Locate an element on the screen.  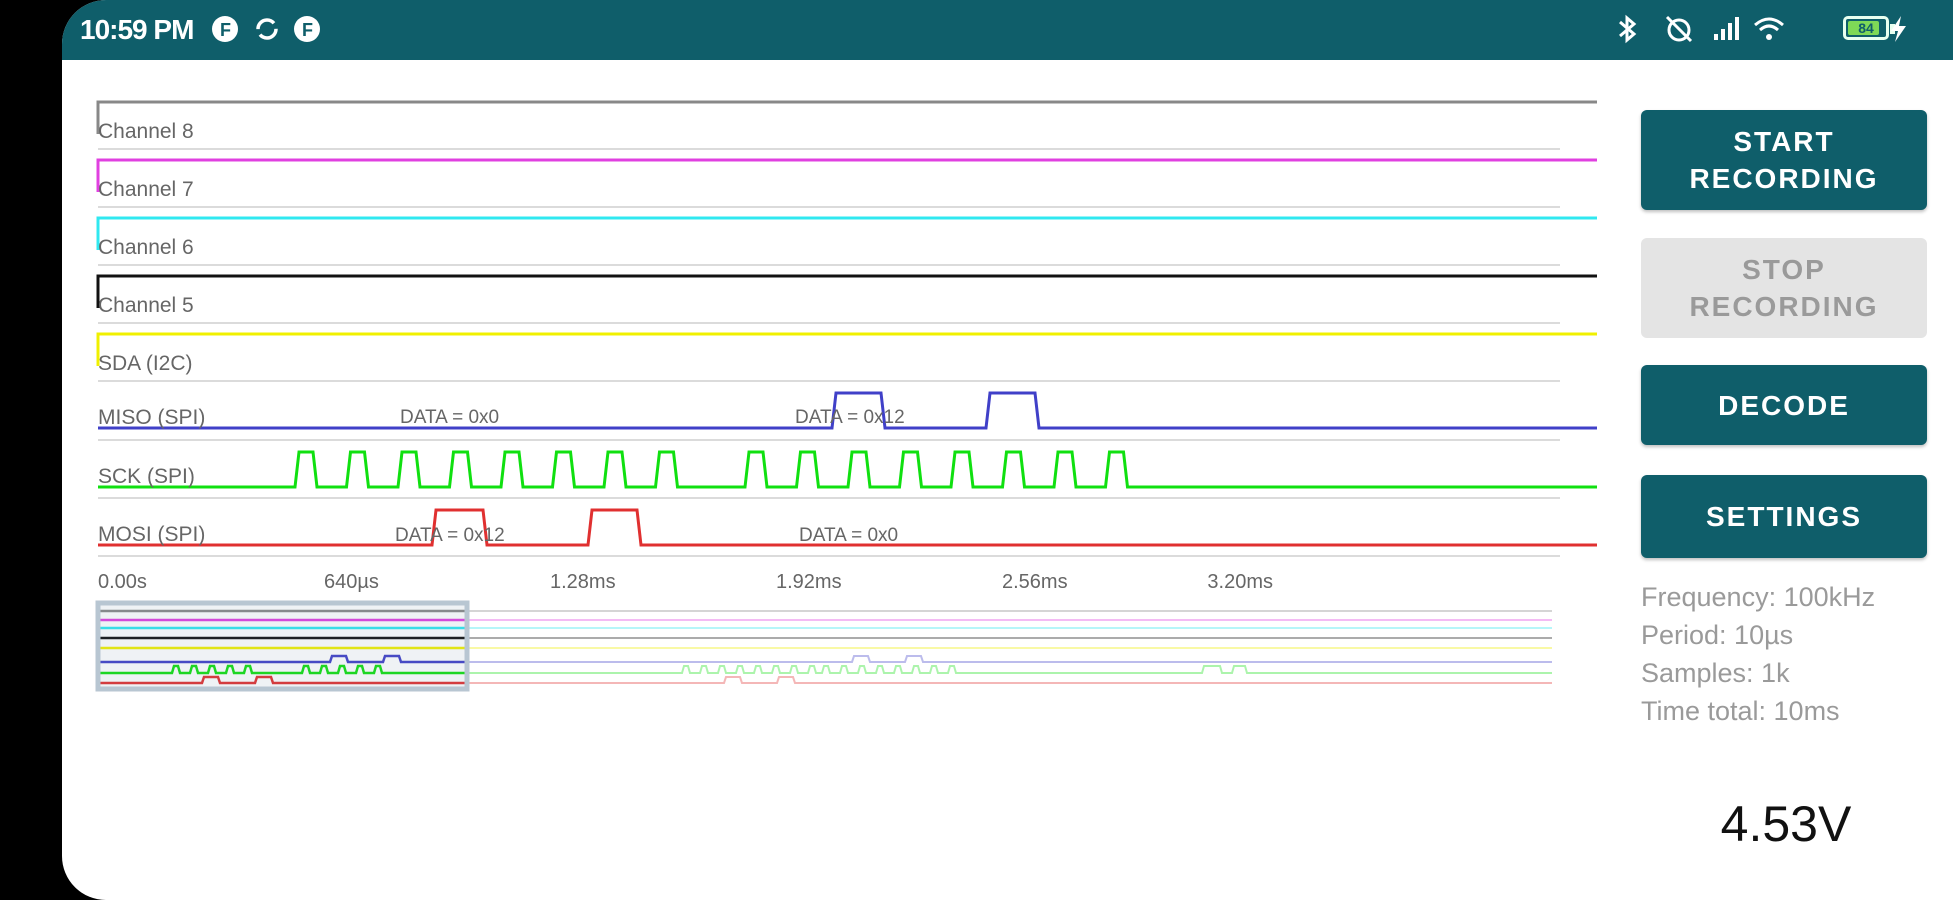
channel-label: SDA (I2C) is located at coordinates (145, 363).